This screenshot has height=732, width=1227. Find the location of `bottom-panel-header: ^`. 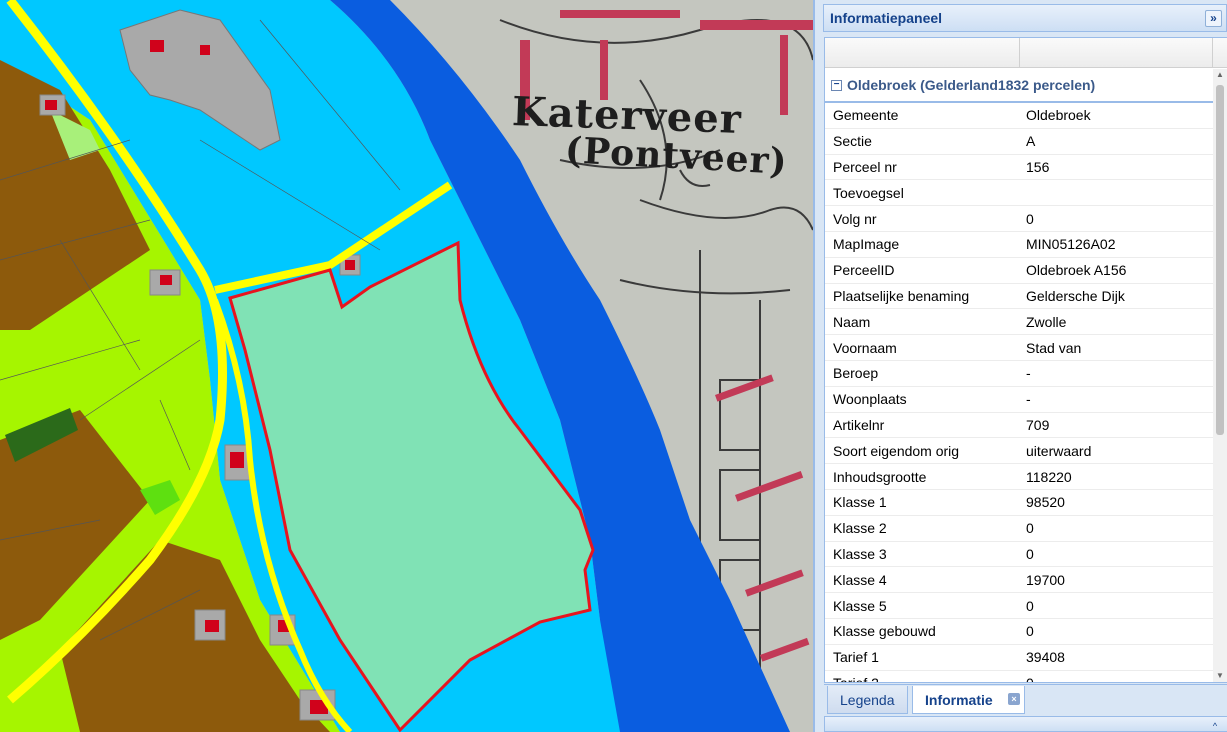

bottom-panel-header: ^ is located at coordinates (1025, 724).